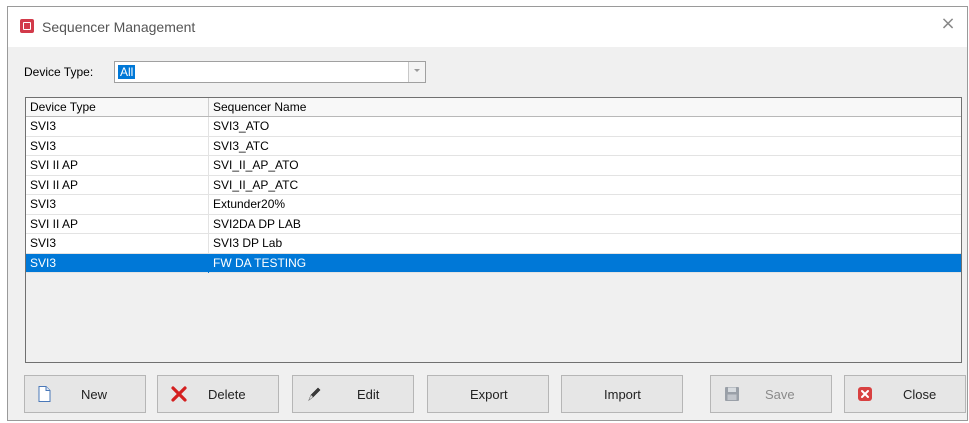 The image size is (969, 423). Describe the element at coordinates (119, 27) in the screenshot. I see `window-title: Sequencer Management` at that location.